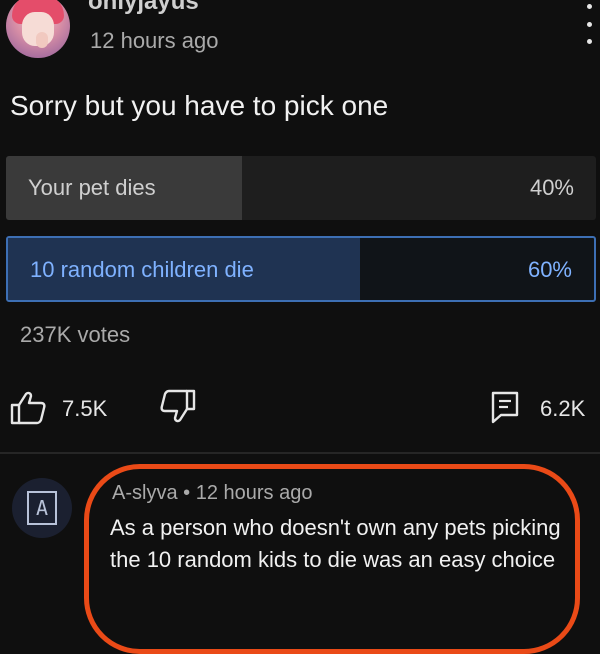 The width and height of the screenshot is (600, 654). I want to click on poll-votes: 237K votes, so click(75, 334).